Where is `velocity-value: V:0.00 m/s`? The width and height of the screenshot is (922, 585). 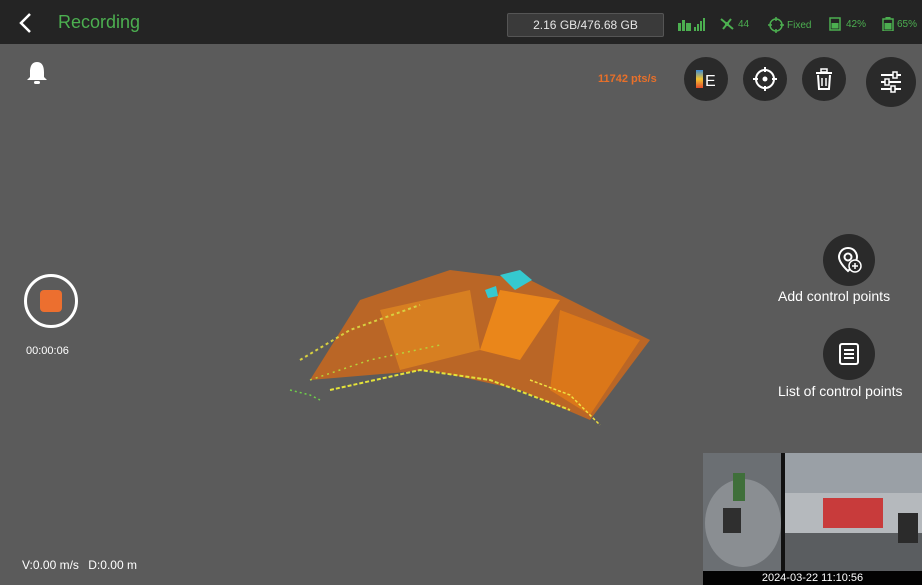 velocity-value: V:0.00 m/s is located at coordinates (50, 565).